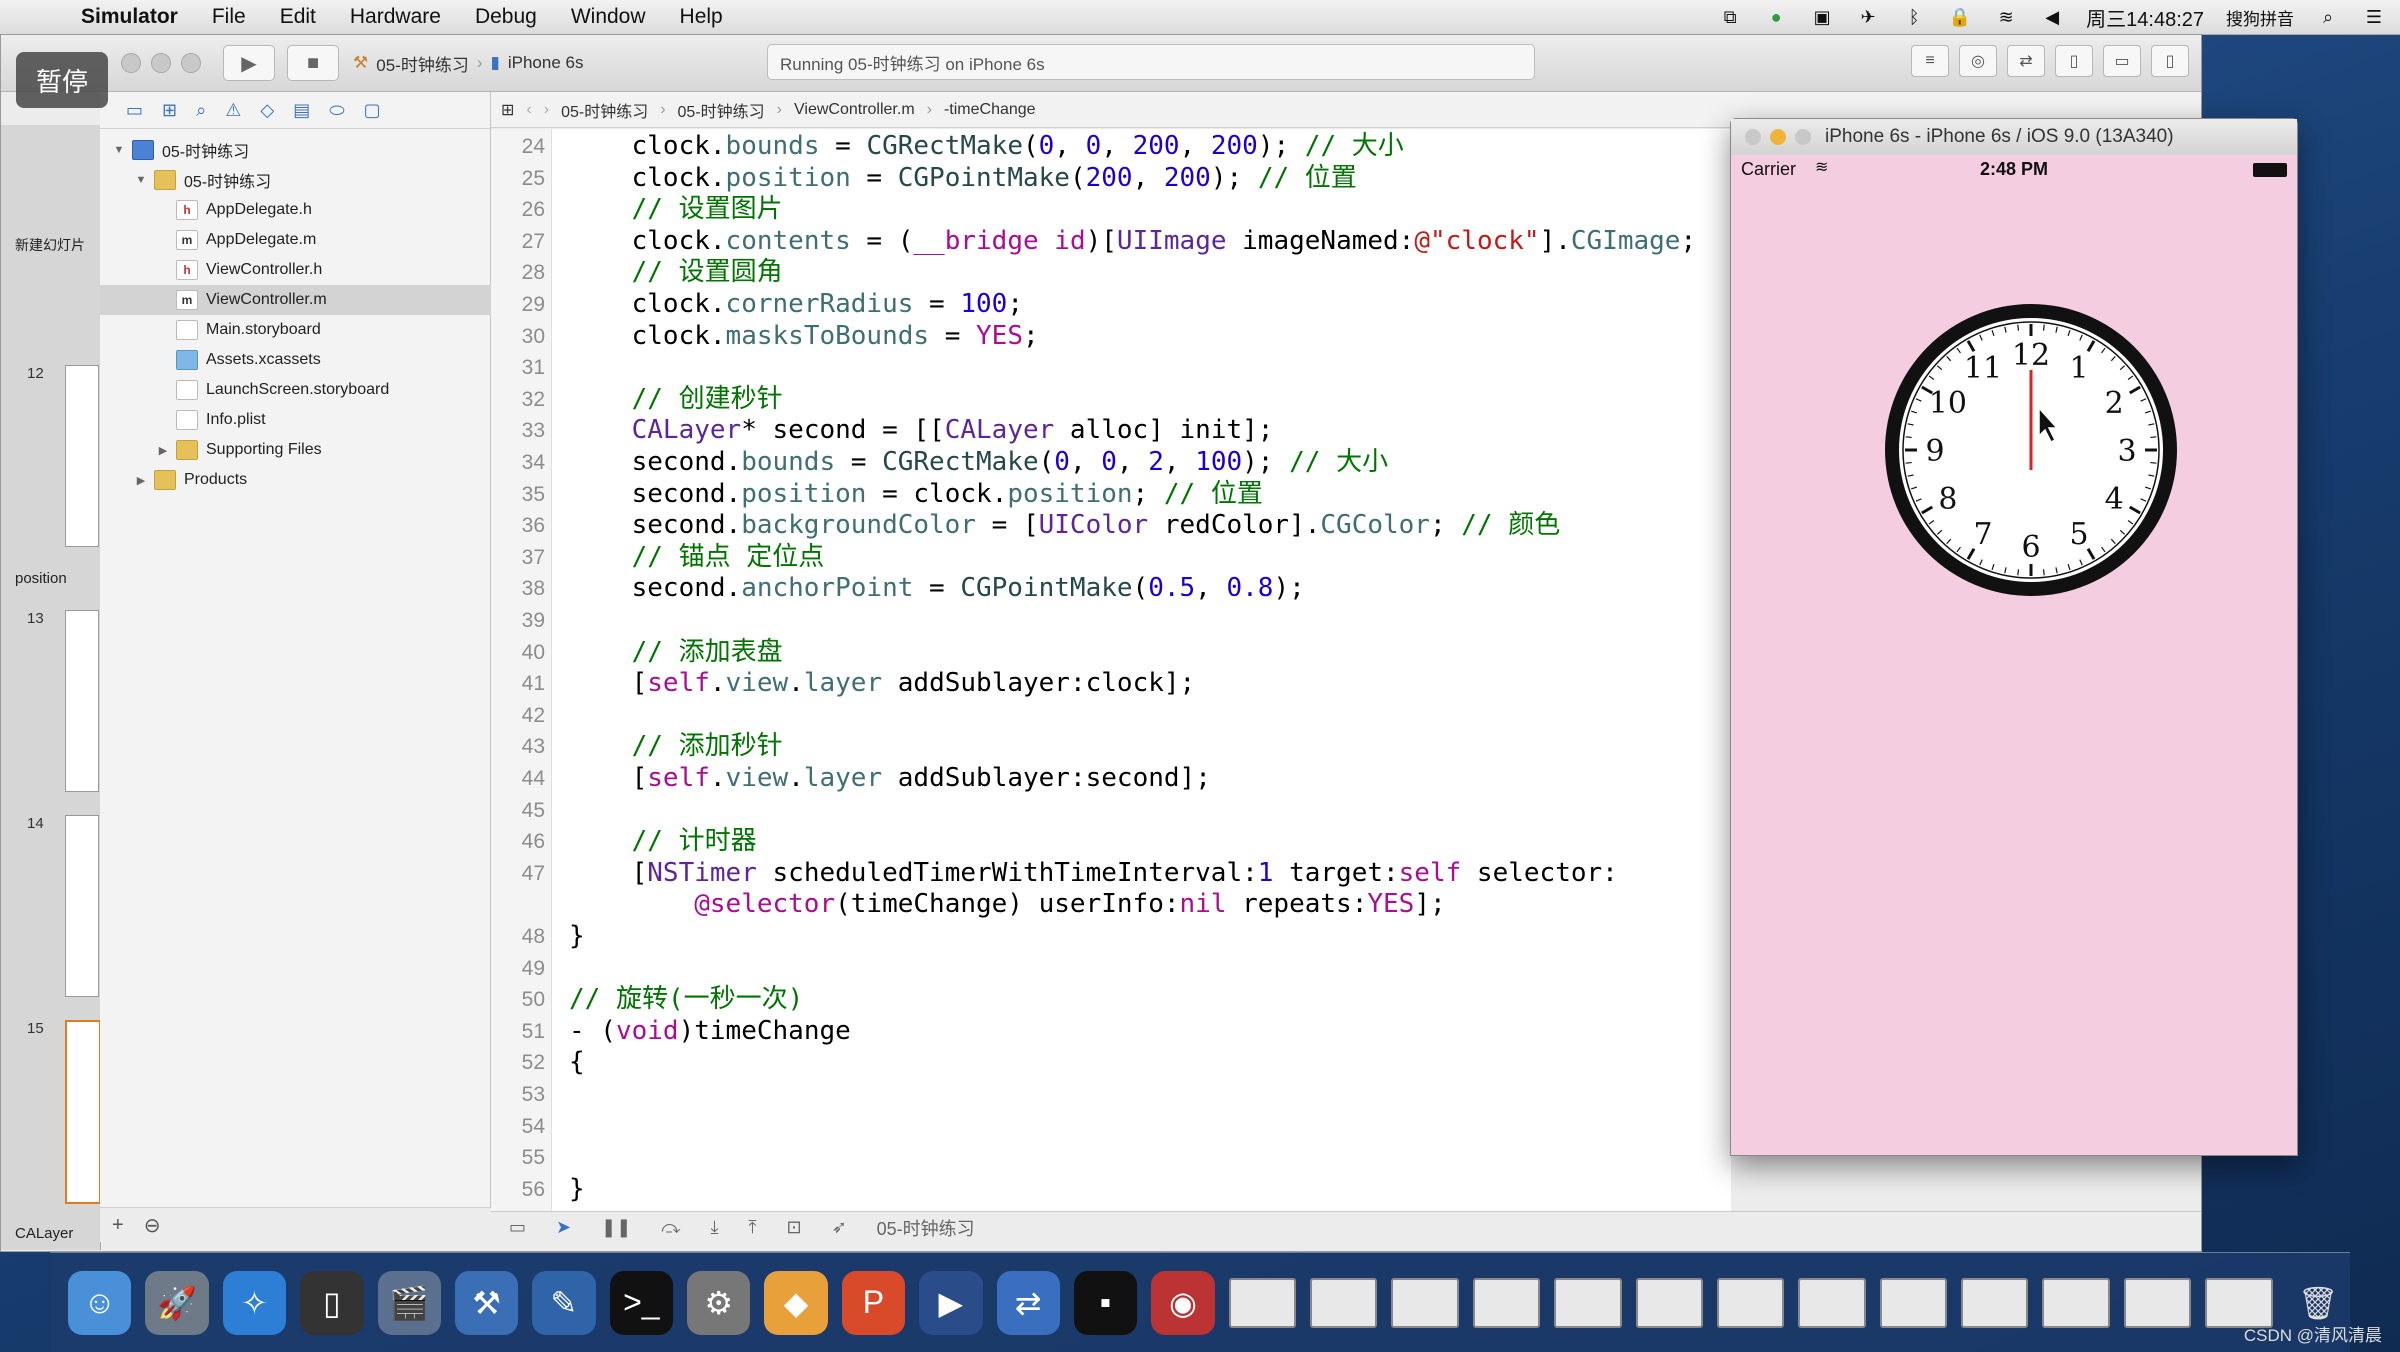 The height and width of the screenshot is (1352, 2400). What do you see at coordinates (134, 110) in the screenshot?
I see `folder-icon: ▭` at bounding box center [134, 110].